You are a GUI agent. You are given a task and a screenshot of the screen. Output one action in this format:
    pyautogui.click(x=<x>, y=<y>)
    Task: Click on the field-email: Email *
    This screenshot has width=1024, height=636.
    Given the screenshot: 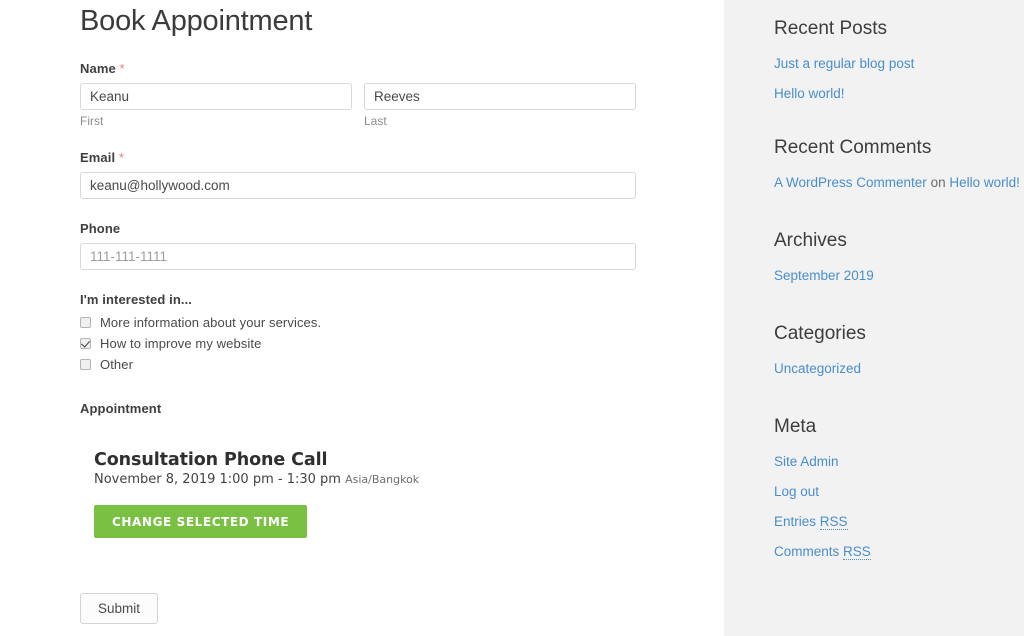 What is the action you would take?
    pyautogui.click(x=402, y=174)
    